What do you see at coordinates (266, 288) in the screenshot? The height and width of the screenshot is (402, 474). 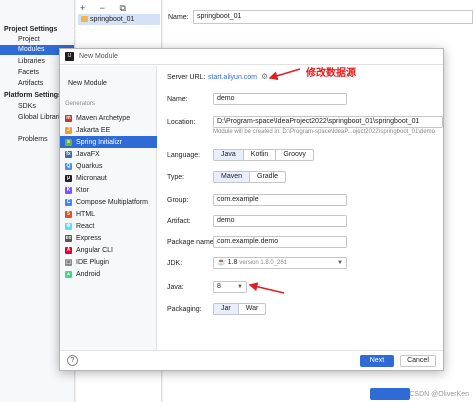 I see `arrow-to-java-version` at bounding box center [266, 288].